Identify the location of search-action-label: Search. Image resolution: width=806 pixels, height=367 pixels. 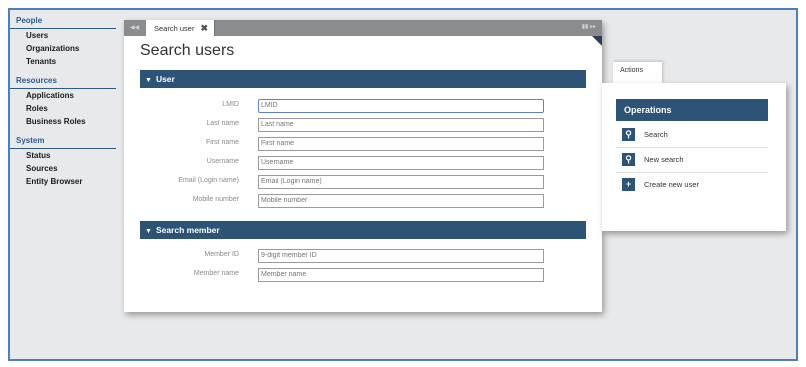
(656, 134).